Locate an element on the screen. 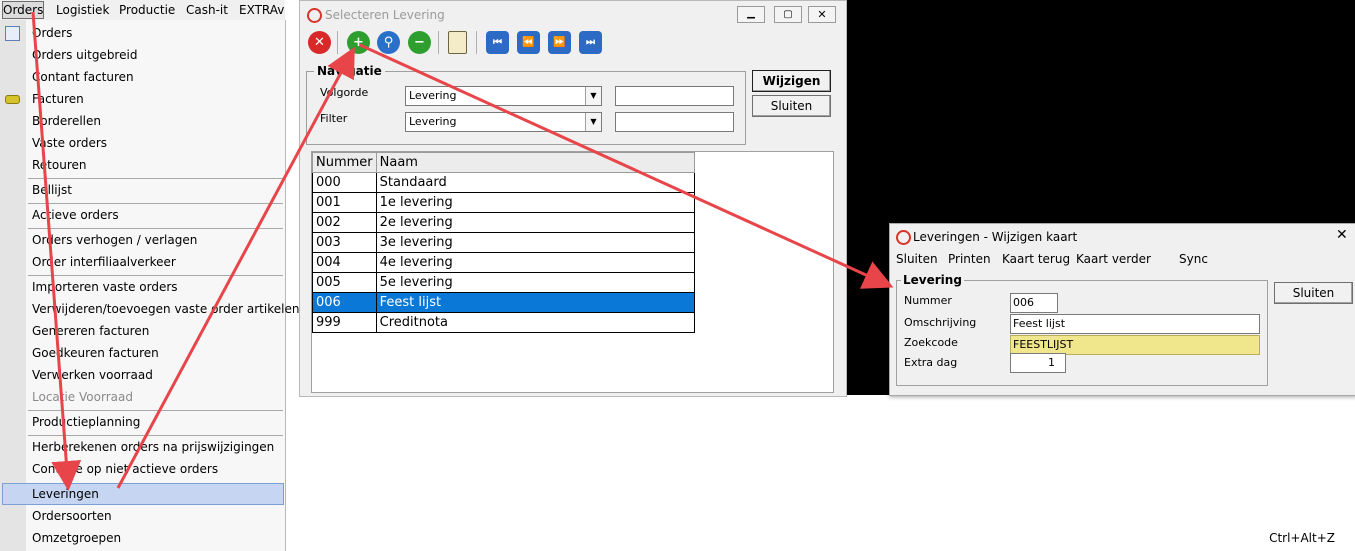  arrow-orders-to-leveringen is located at coordinates (56, 251).